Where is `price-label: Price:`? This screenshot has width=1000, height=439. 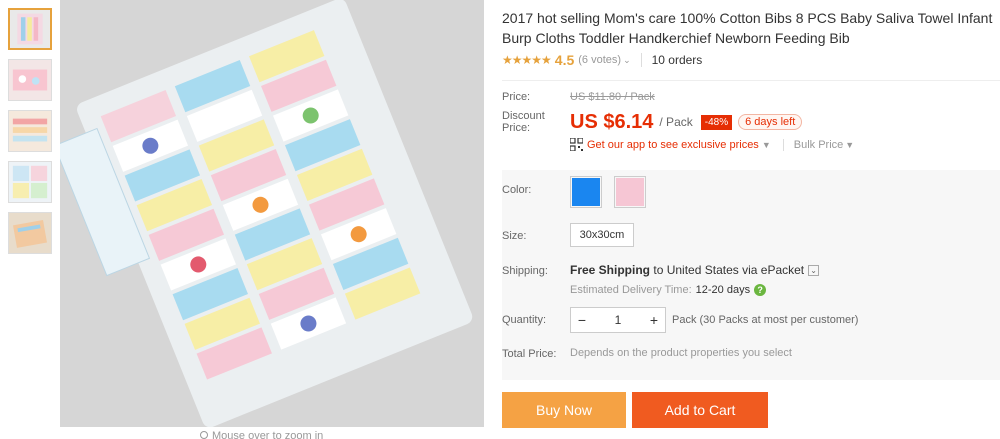 price-label: Price: is located at coordinates (516, 97).